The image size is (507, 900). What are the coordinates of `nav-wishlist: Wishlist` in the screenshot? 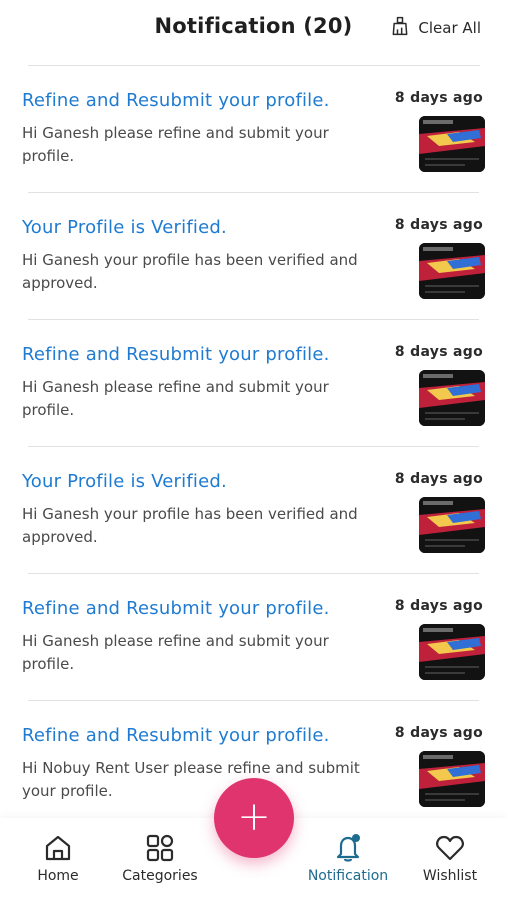 It's located at (450, 858).